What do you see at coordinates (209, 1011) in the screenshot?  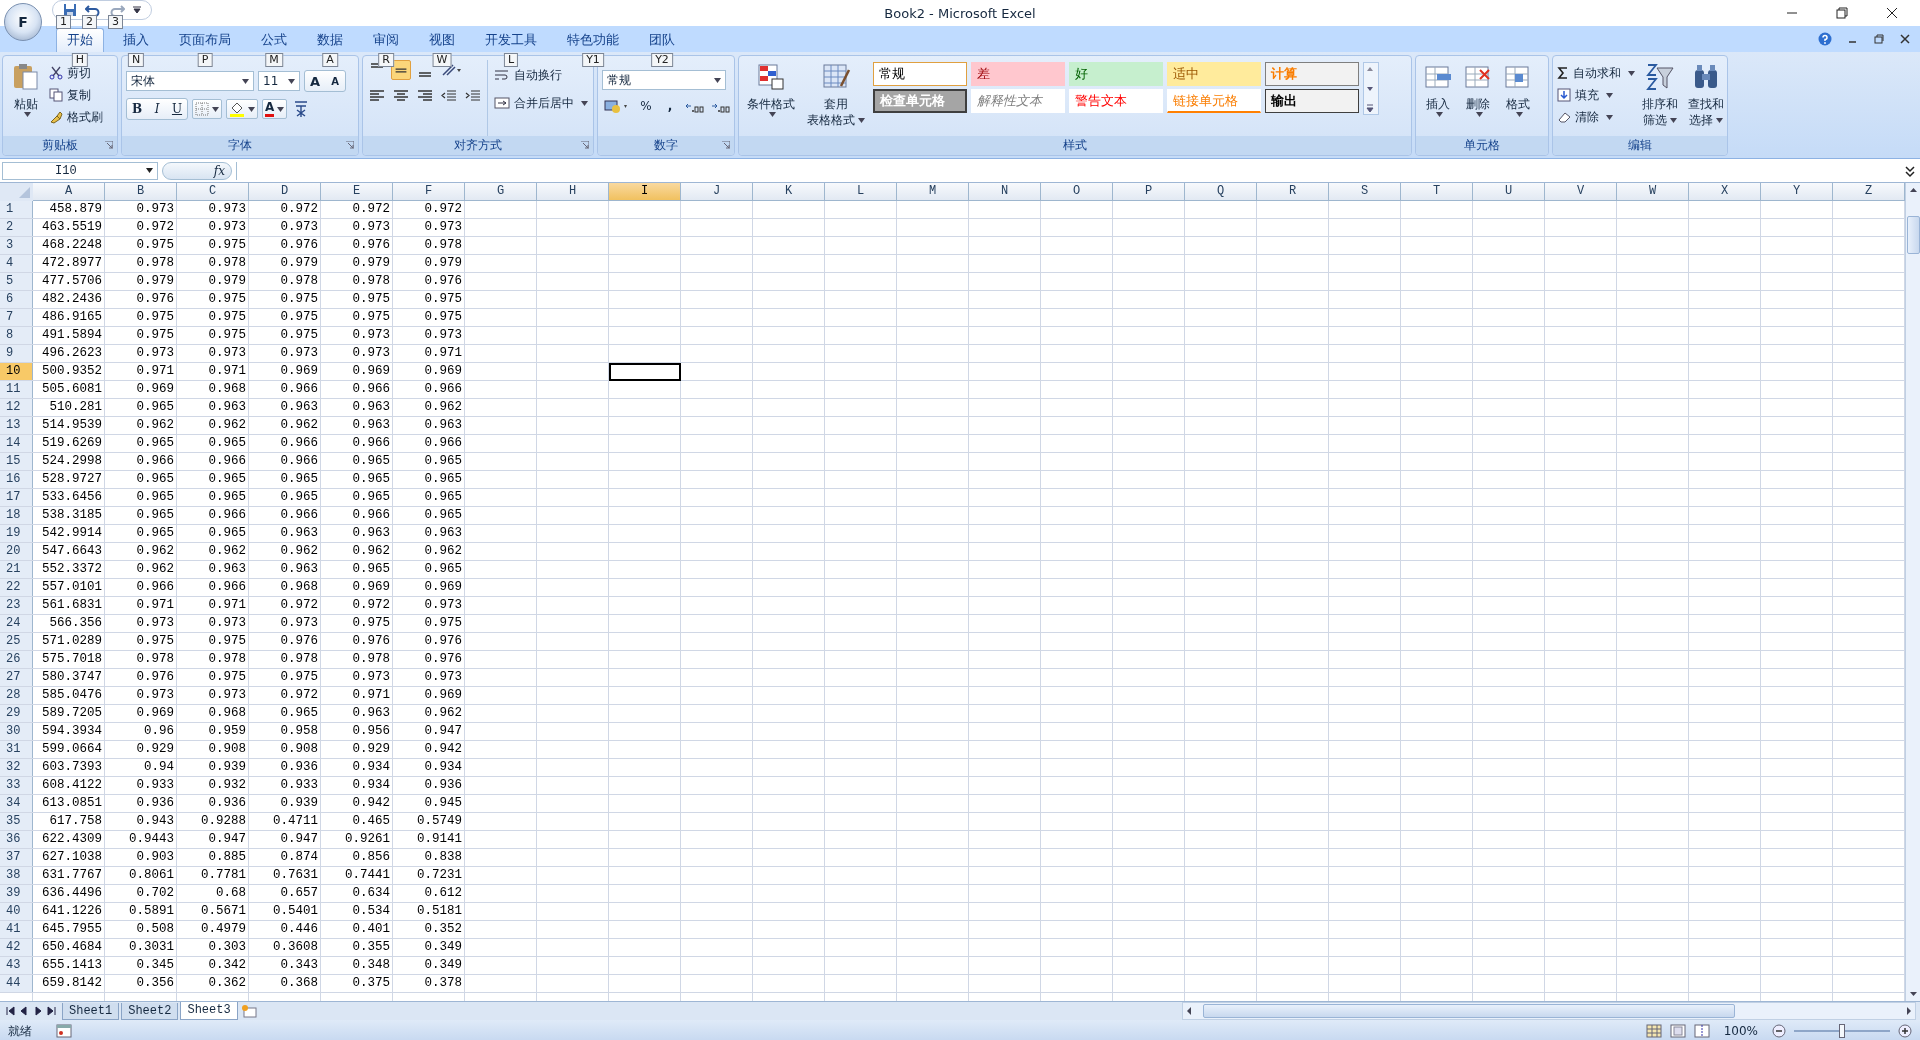 I see `sheet-tab: Sheet3` at bounding box center [209, 1011].